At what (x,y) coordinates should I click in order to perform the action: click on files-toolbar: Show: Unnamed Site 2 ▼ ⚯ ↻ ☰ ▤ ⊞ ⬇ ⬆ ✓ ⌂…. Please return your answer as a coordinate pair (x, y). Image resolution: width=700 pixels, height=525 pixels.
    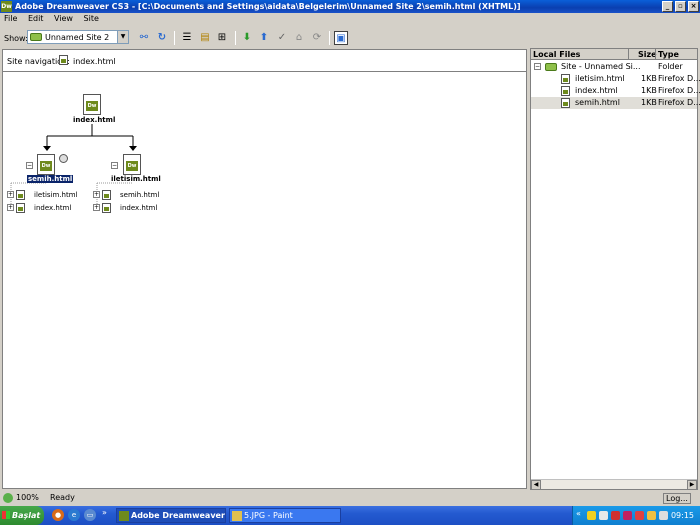
    Looking at the image, I should click on (350, 38).